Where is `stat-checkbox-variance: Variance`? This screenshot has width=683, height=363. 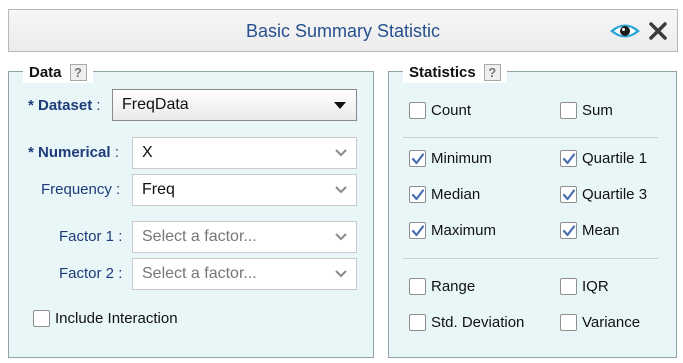
stat-checkbox-variance: Variance is located at coordinates (600, 322).